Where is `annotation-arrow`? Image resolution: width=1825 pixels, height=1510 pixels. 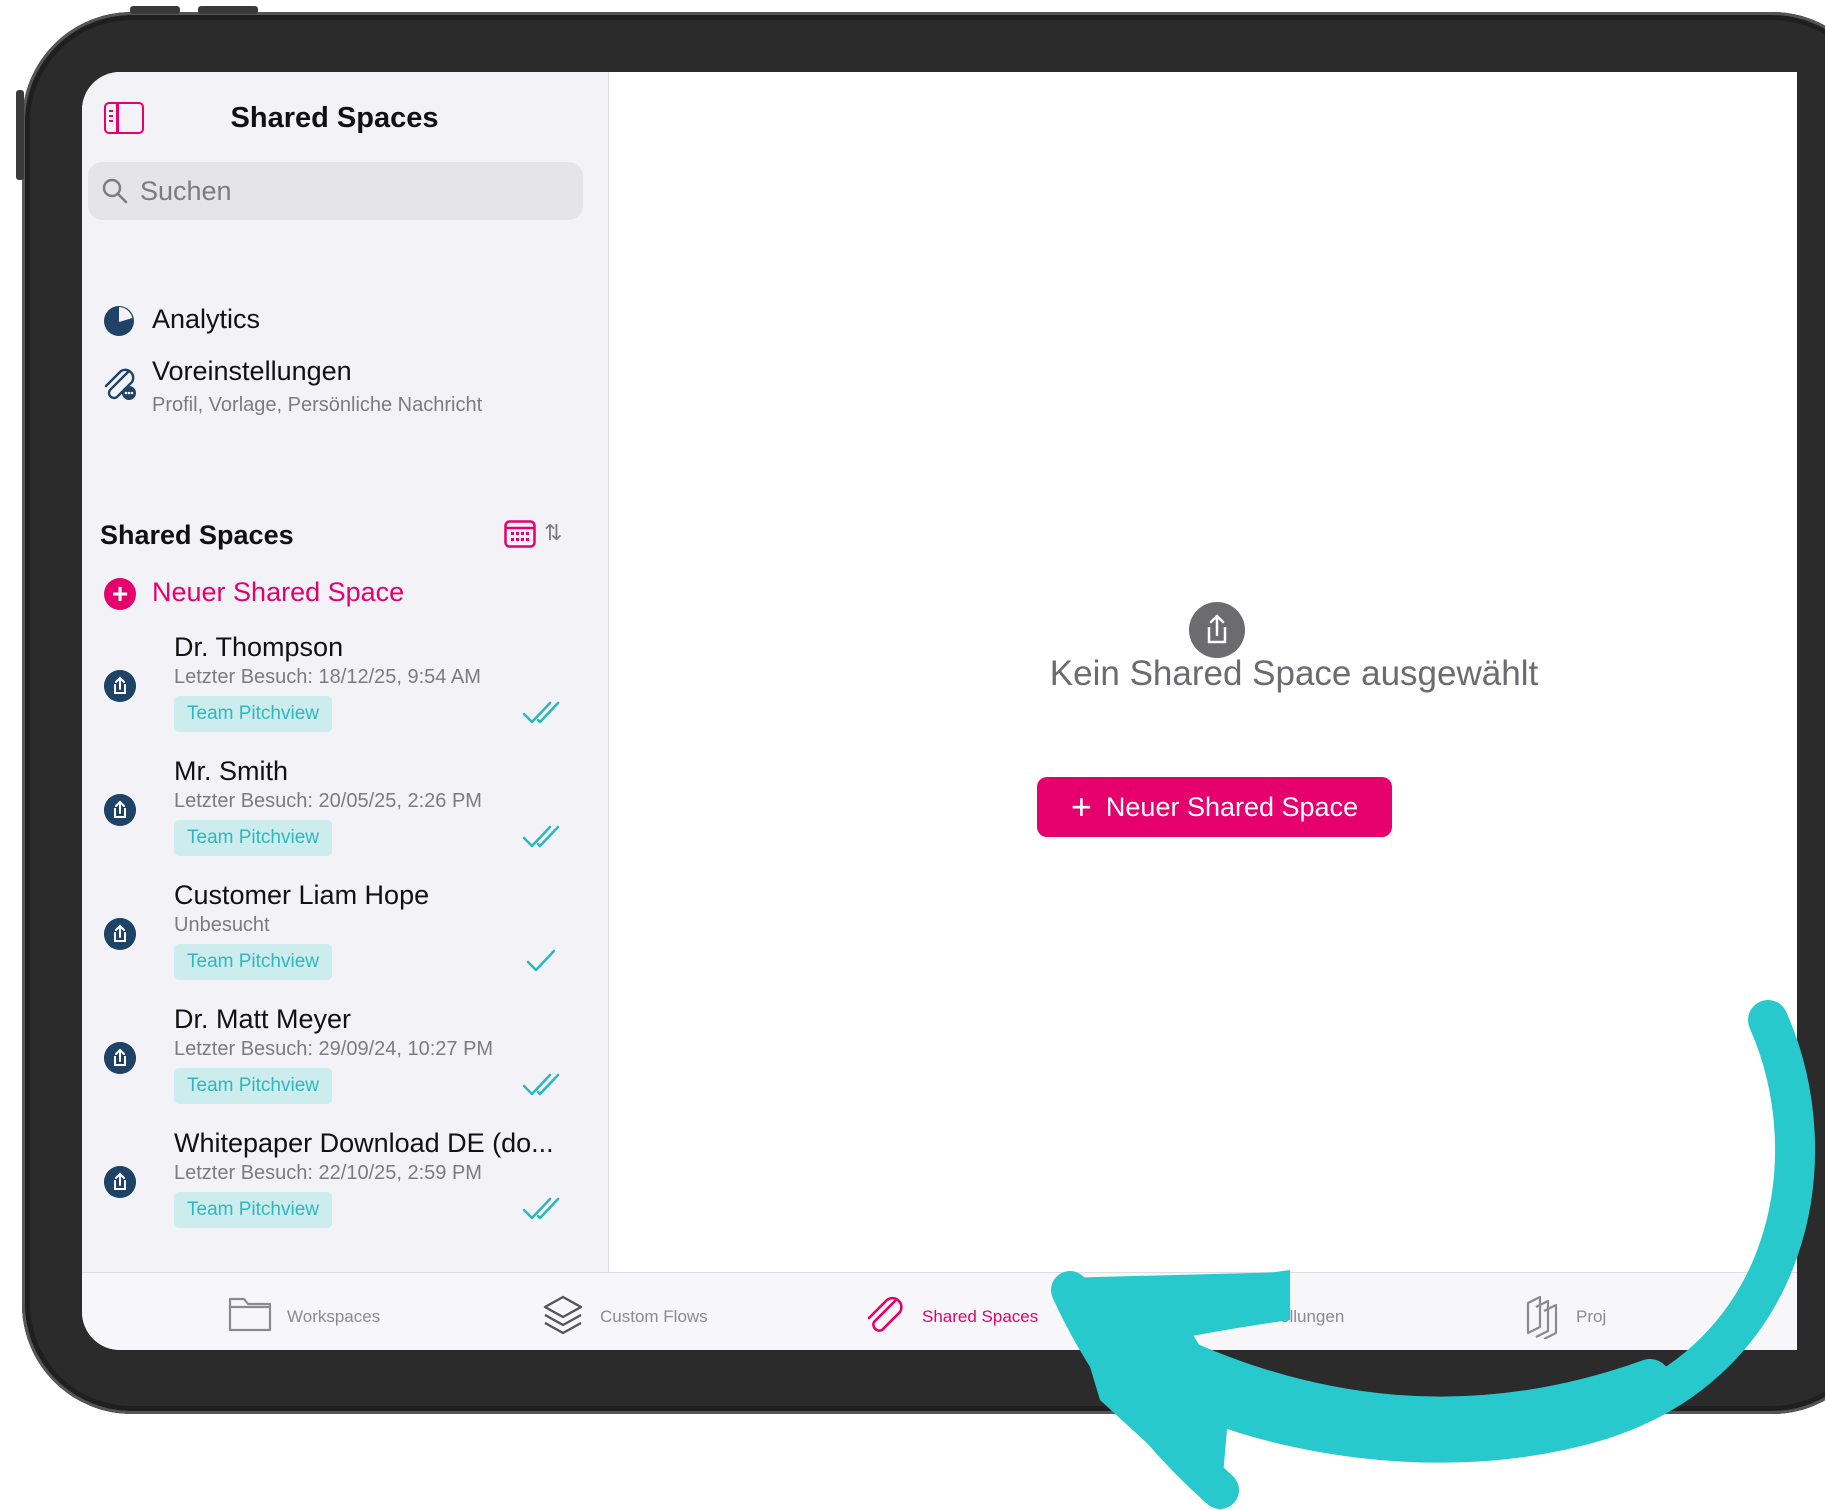
annotation-arrow is located at coordinates (1433, 1255).